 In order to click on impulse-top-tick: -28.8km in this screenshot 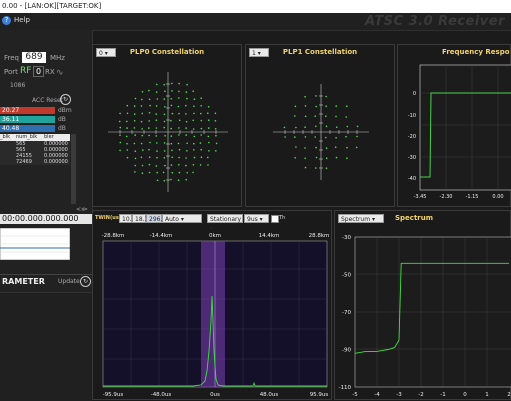, I will do `click(113, 236)`.